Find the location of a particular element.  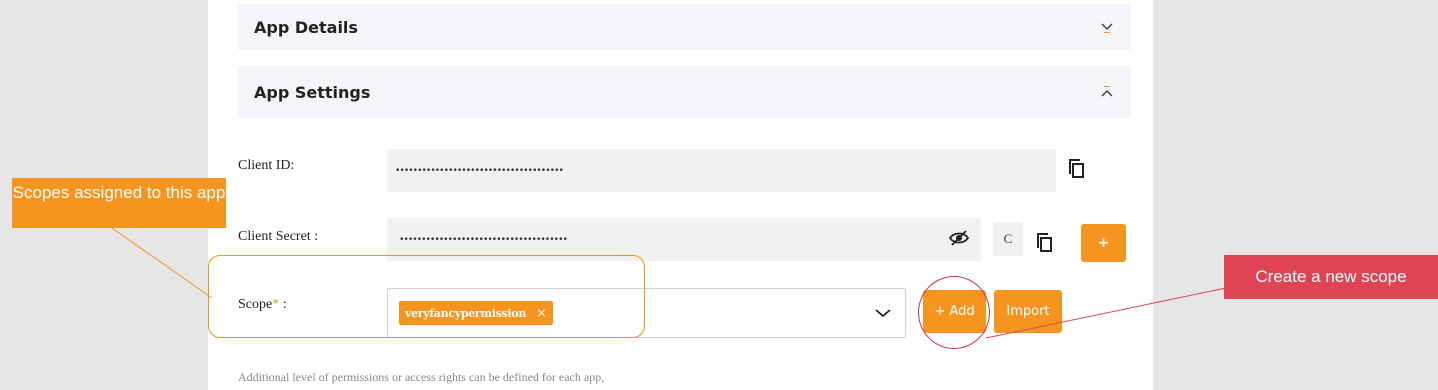

app-settings-header: App Settings is located at coordinates (684, 92).